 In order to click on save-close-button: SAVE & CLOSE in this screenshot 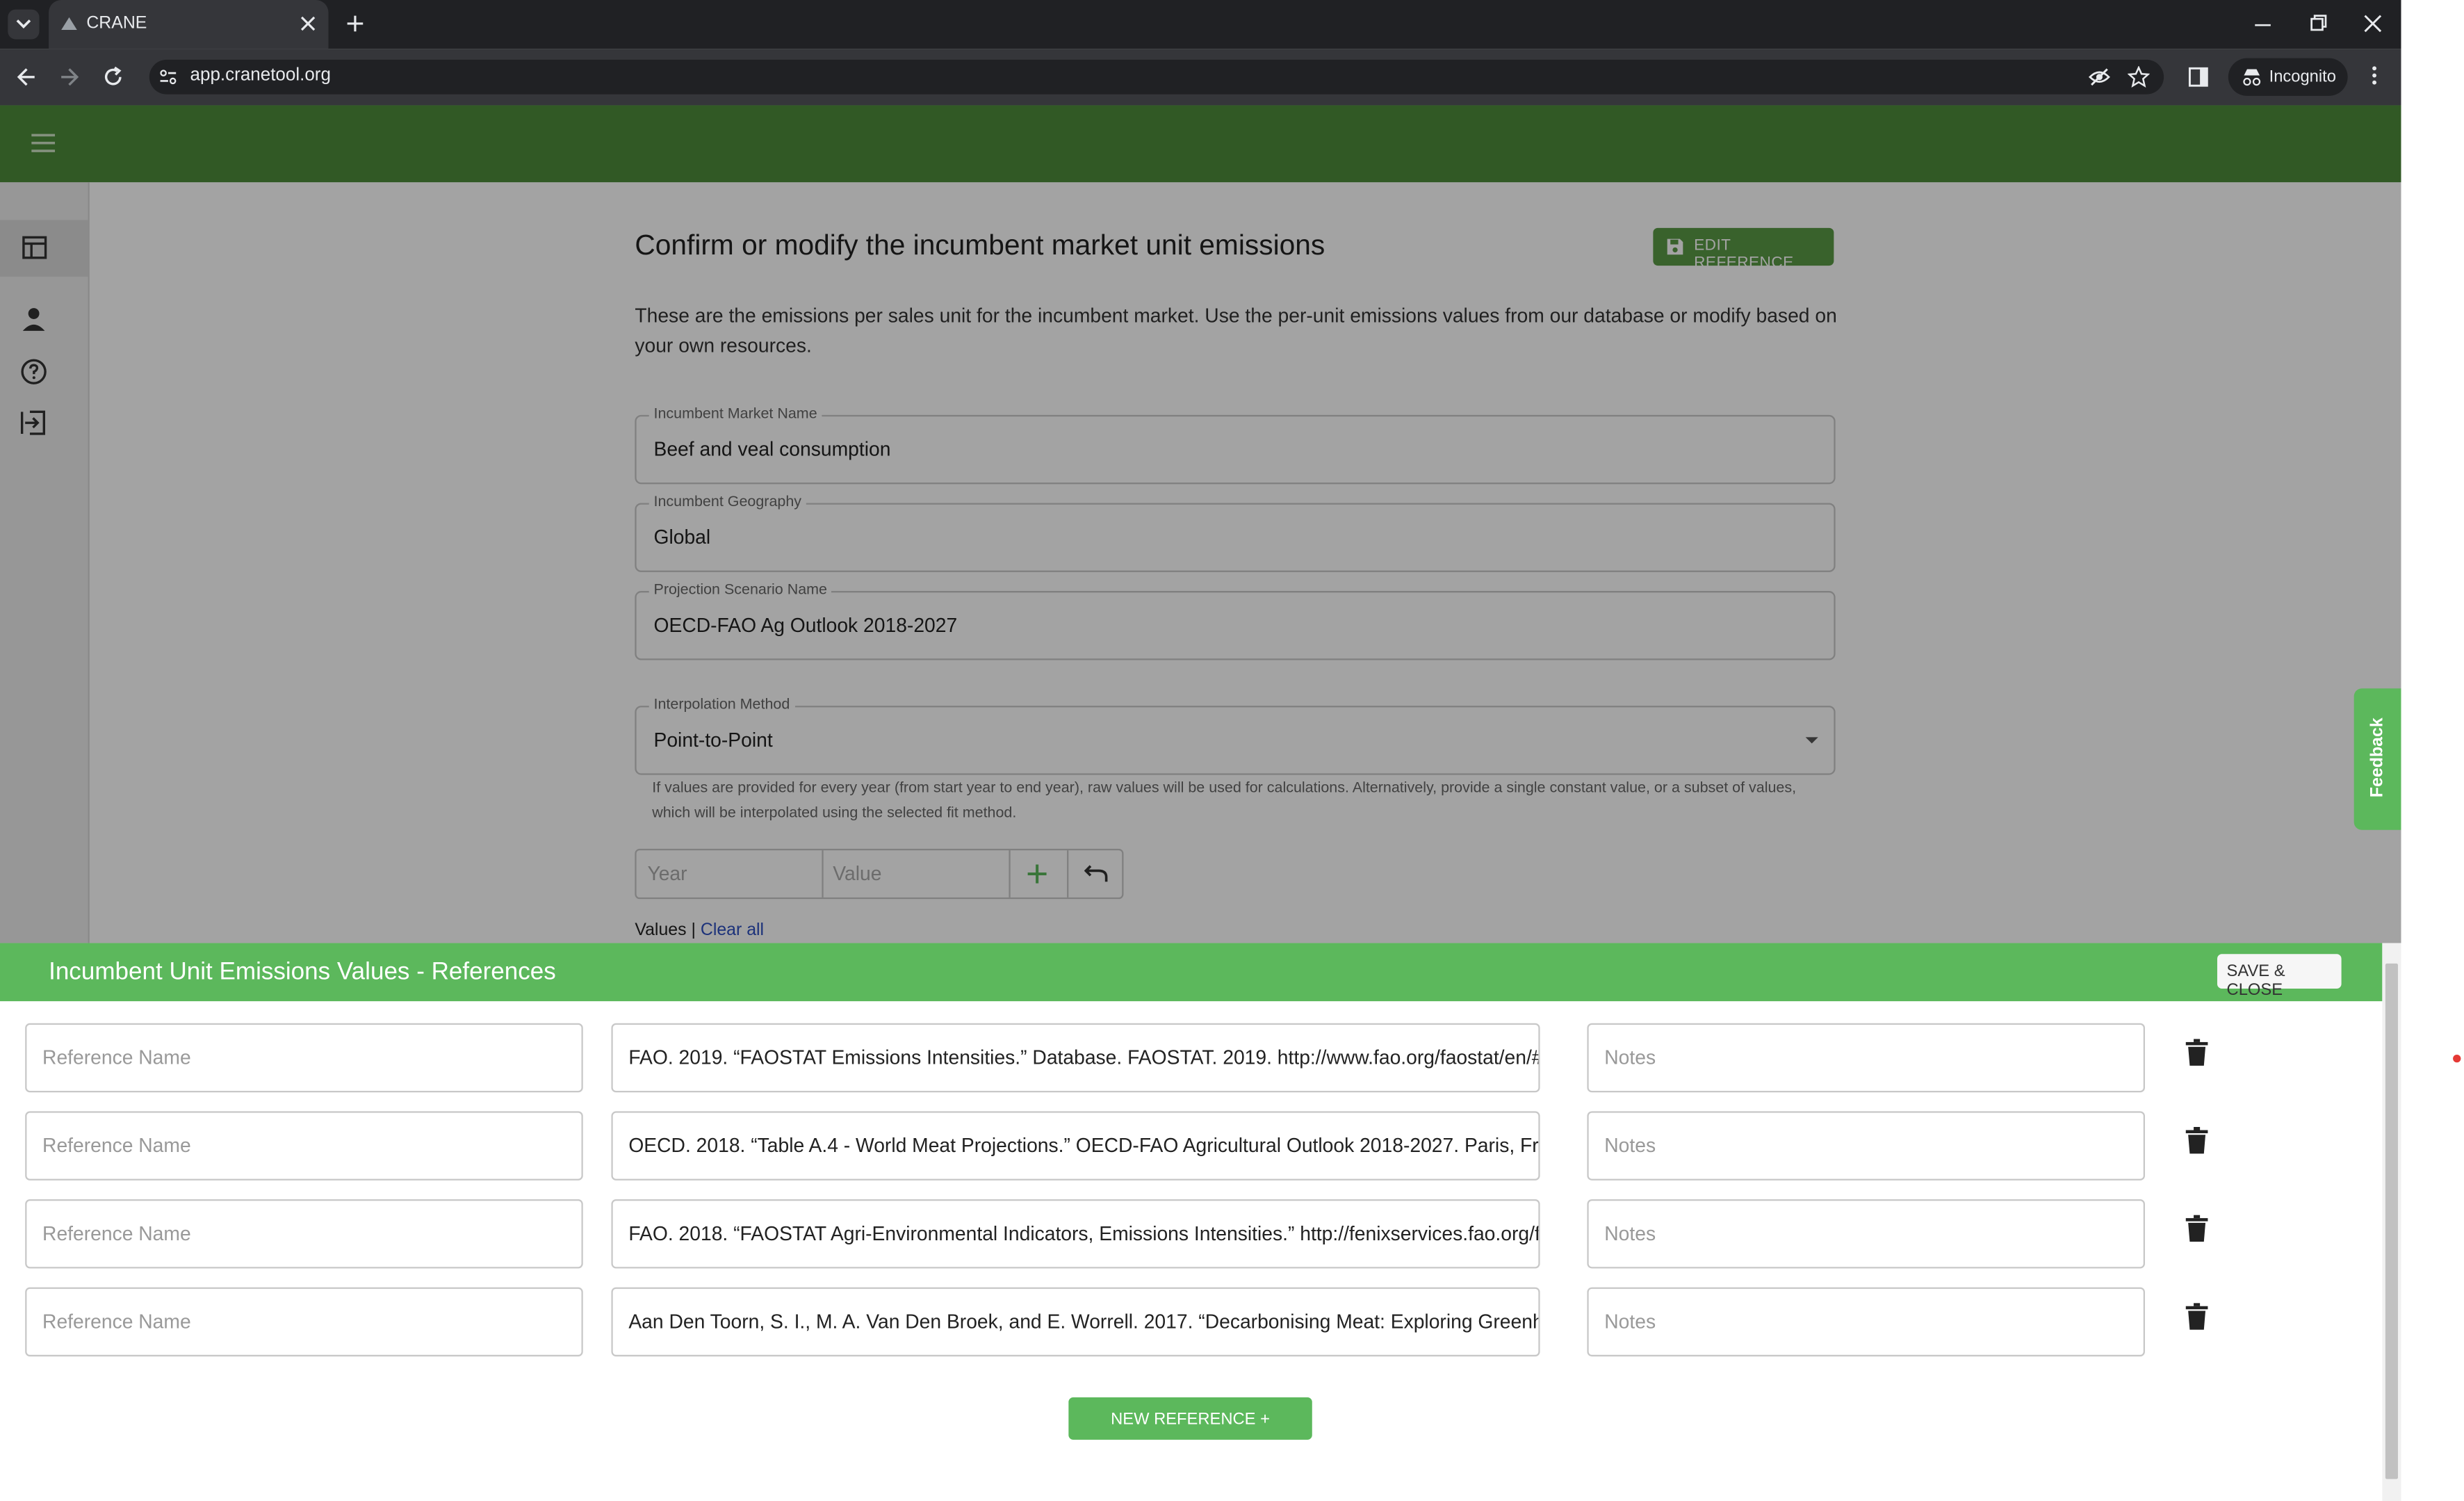, I will do `click(2279, 977)`.